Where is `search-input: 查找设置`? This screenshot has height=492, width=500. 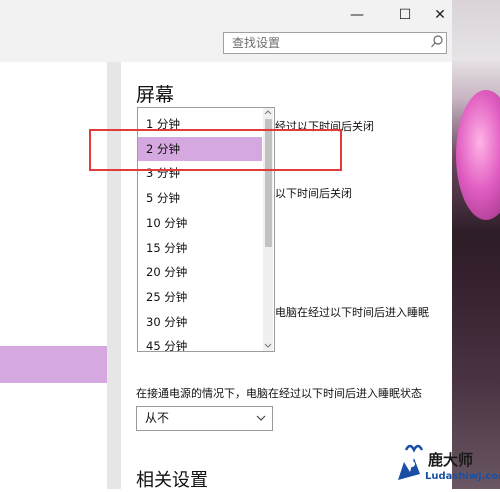 search-input: 查找设置 is located at coordinates (335, 43).